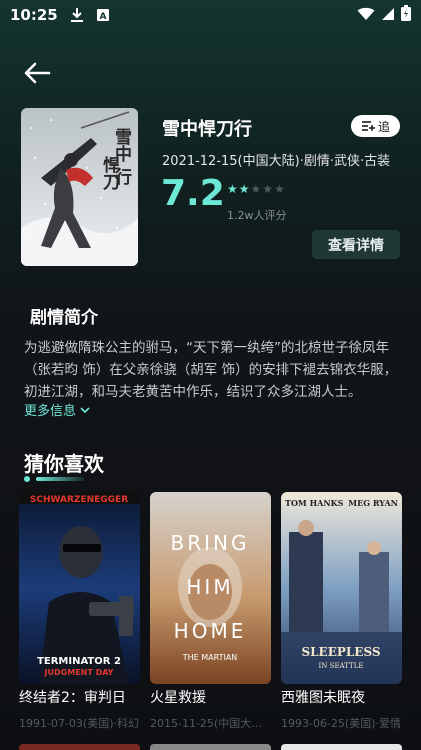 Image resolution: width=421 pixels, height=750 pixels. I want to click on signal-icon, so click(388, 15).